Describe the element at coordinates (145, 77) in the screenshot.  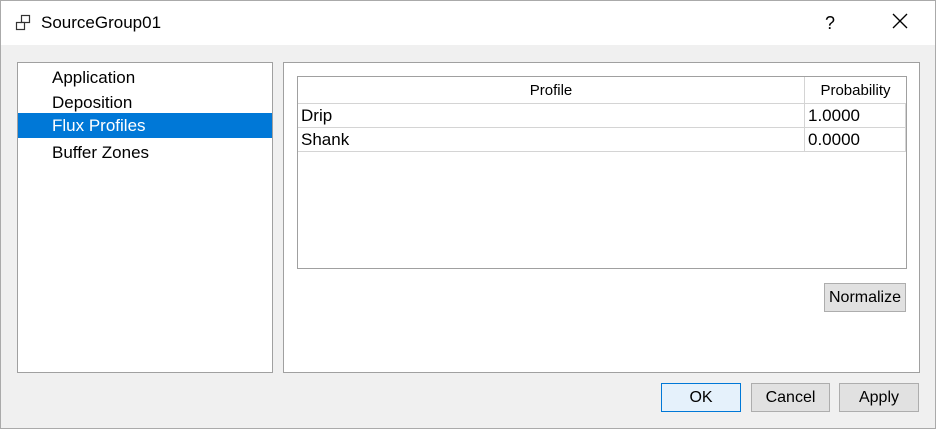
I see `sidebar-item-application: Application` at that location.